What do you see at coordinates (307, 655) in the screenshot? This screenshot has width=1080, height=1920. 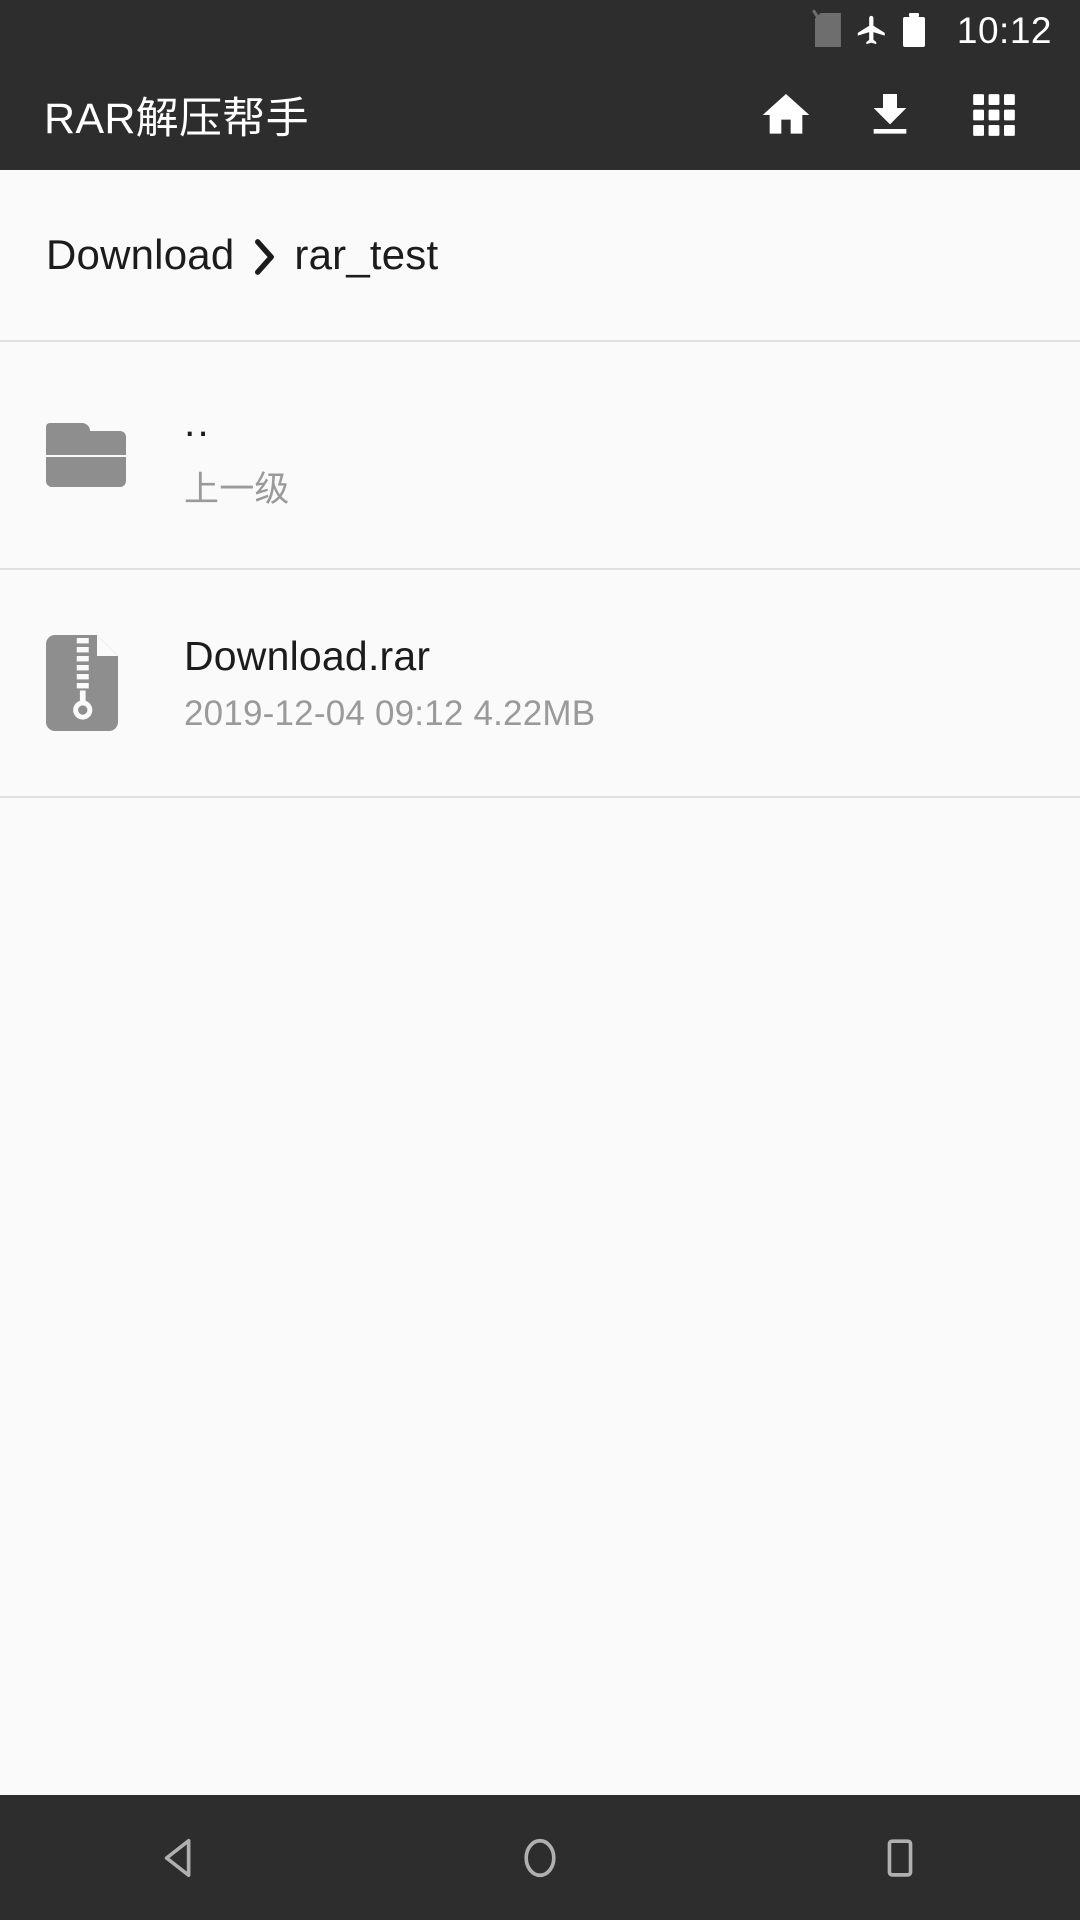 I see `list-item-title: Download.rar` at bounding box center [307, 655].